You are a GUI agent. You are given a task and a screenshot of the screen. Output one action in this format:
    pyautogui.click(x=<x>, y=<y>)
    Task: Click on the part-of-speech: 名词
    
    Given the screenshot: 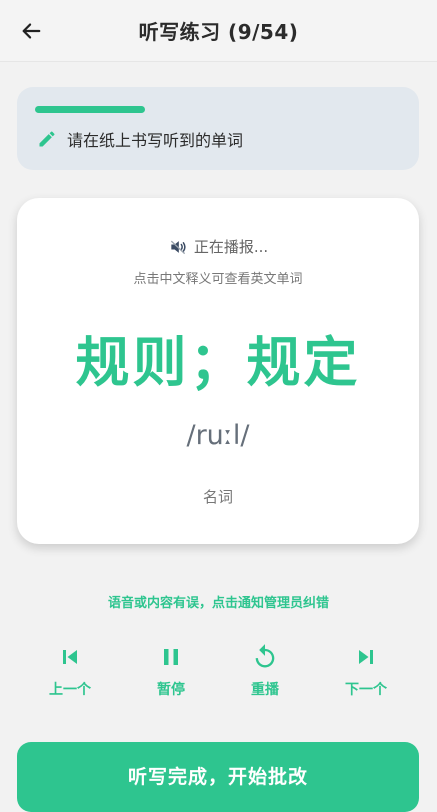 What is the action you would take?
    pyautogui.click(x=217, y=497)
    